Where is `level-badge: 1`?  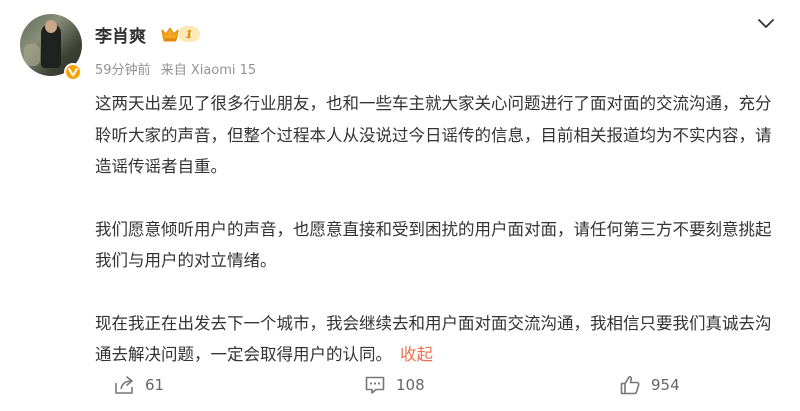 level-badge: 1 is located at coordinates (180, 34).